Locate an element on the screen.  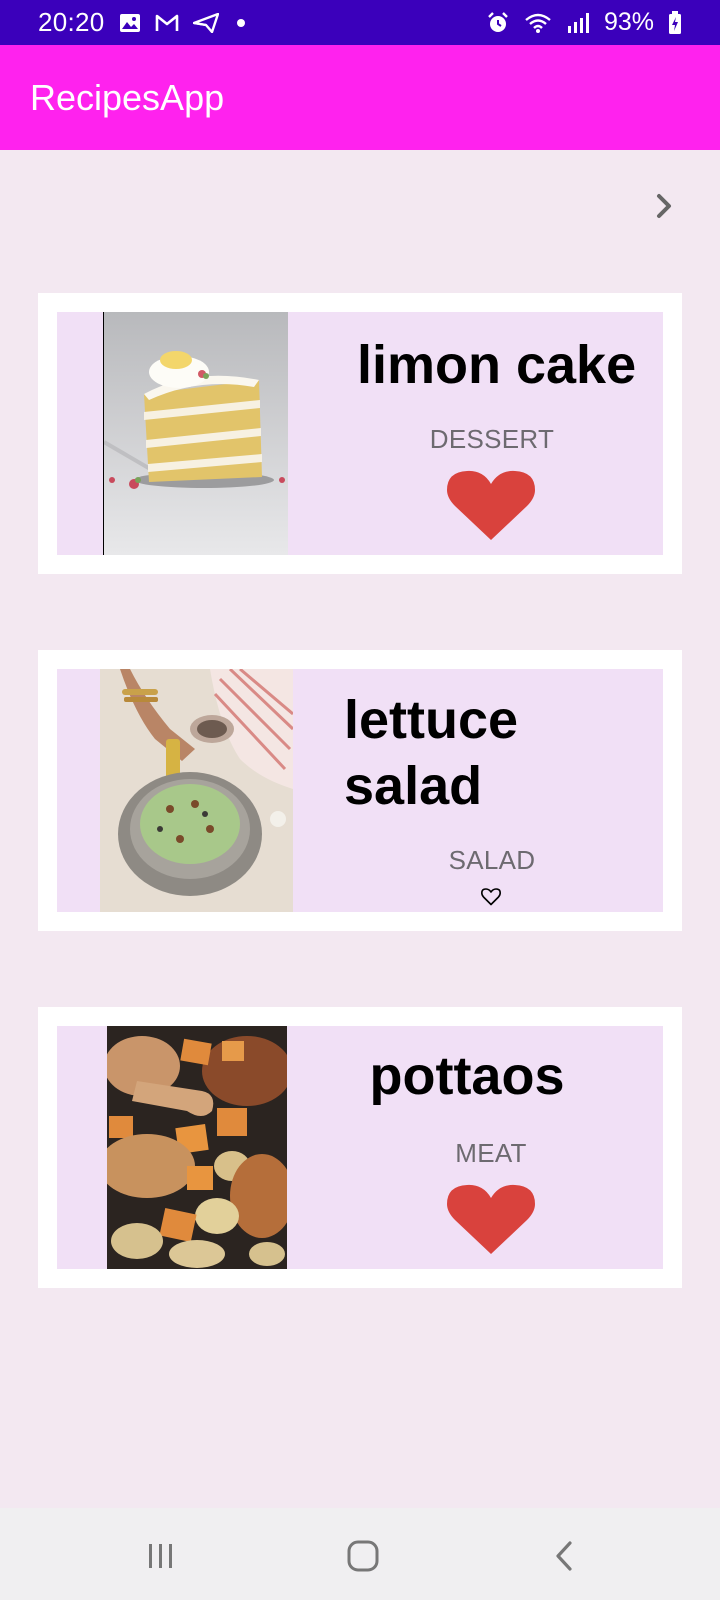
recipe-title: lettuce salad is located at coordinates (431, 753).